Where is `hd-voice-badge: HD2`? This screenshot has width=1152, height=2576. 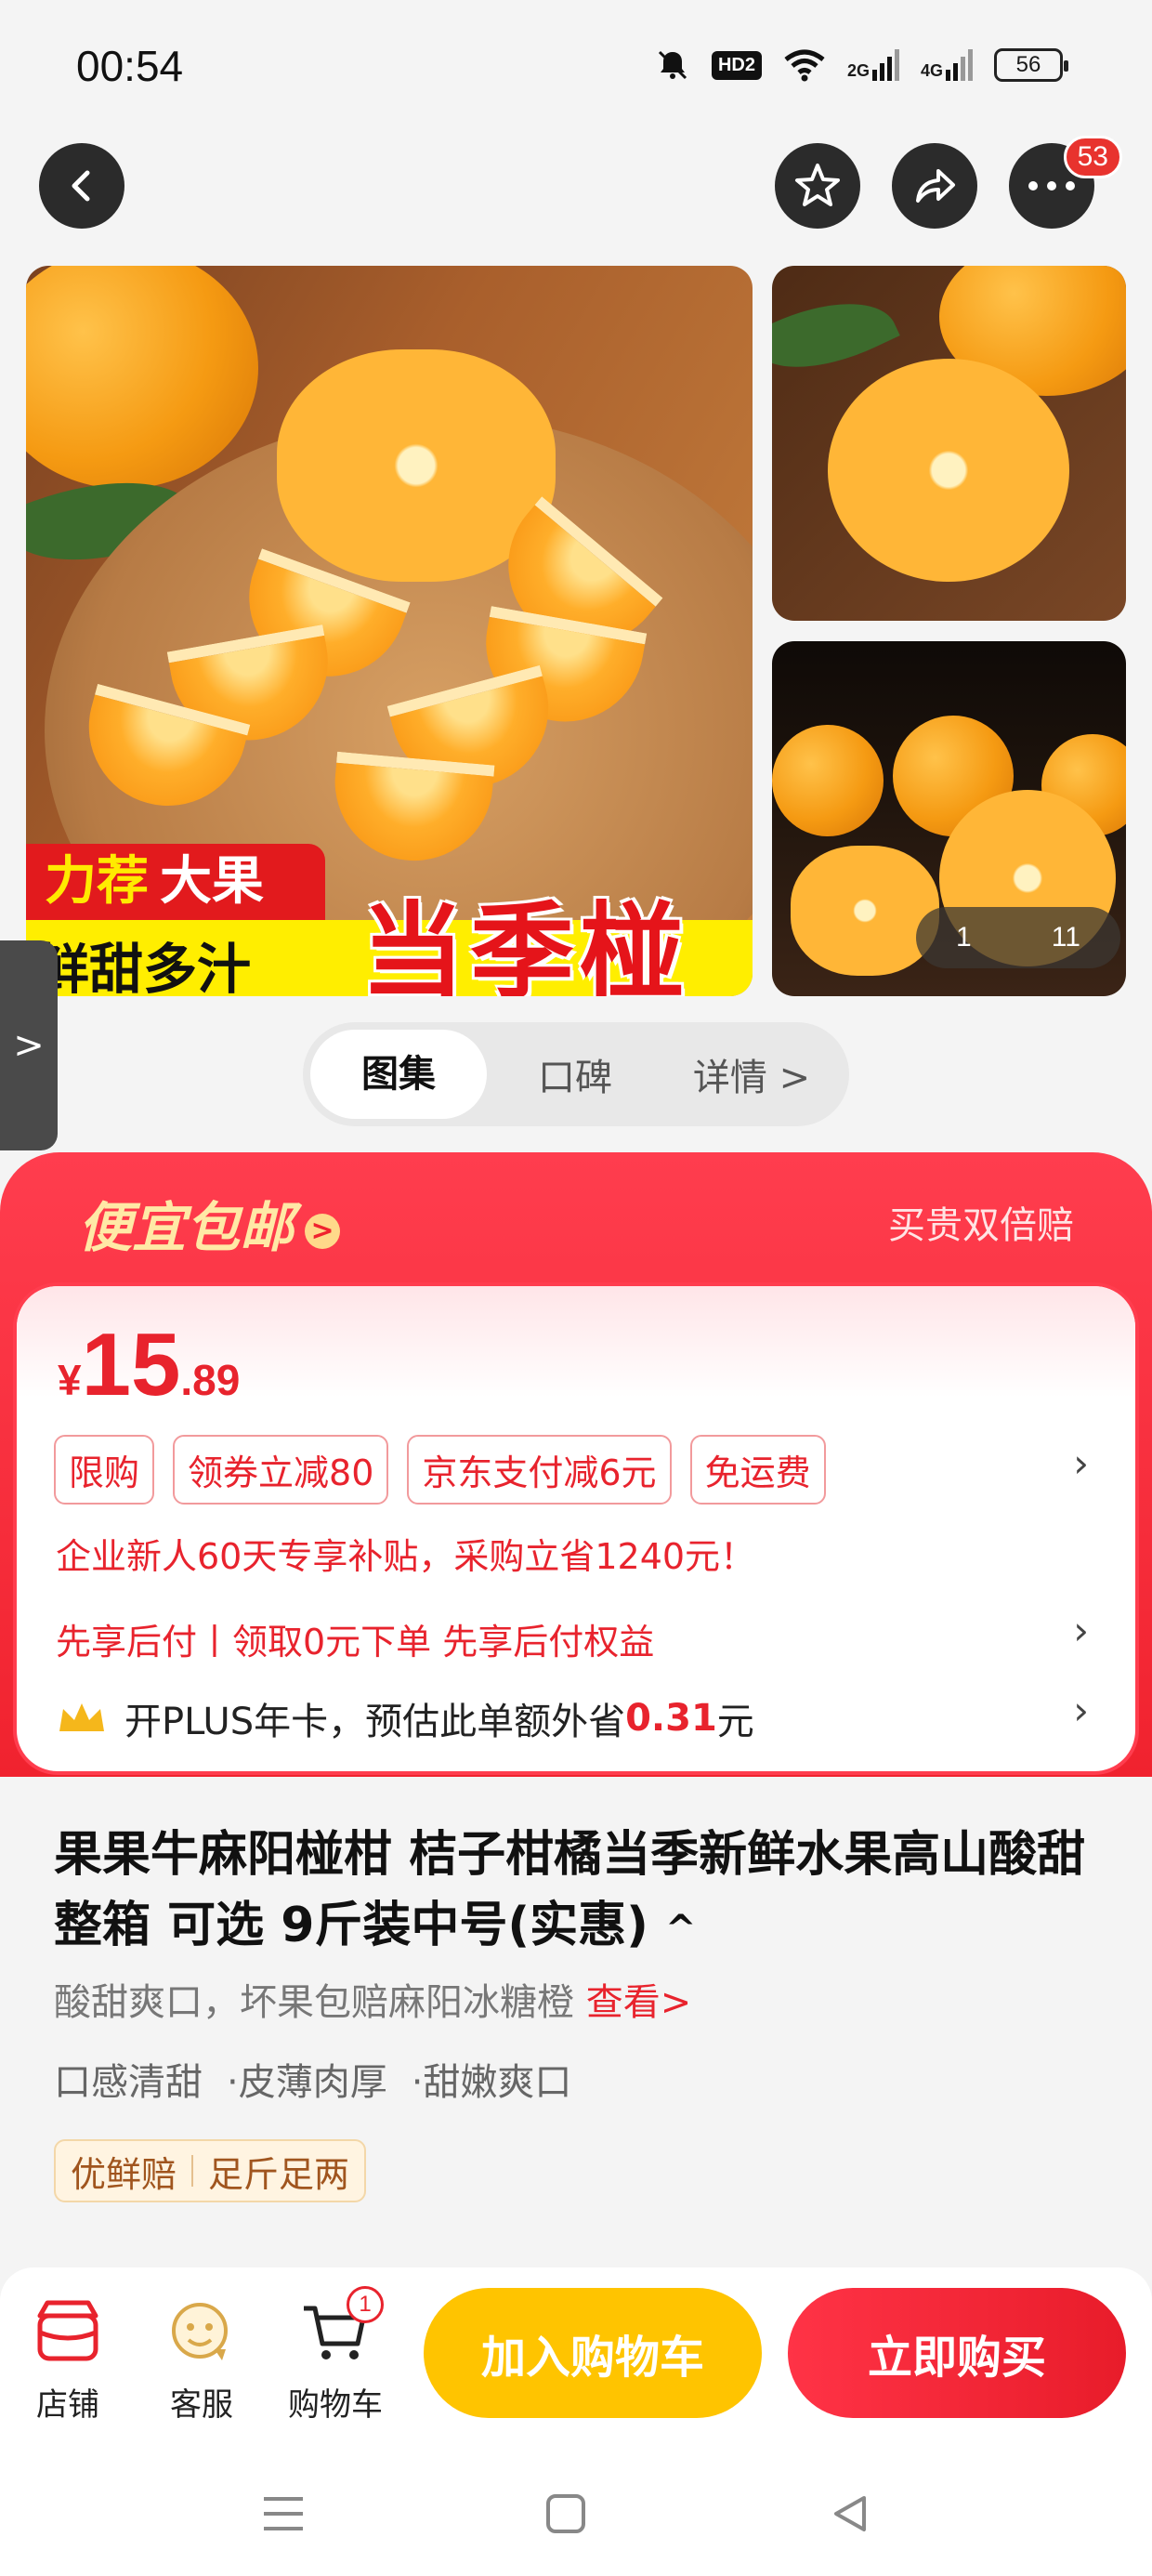 hd-voice-badge: HD2 is located at coordinates (736, 65).